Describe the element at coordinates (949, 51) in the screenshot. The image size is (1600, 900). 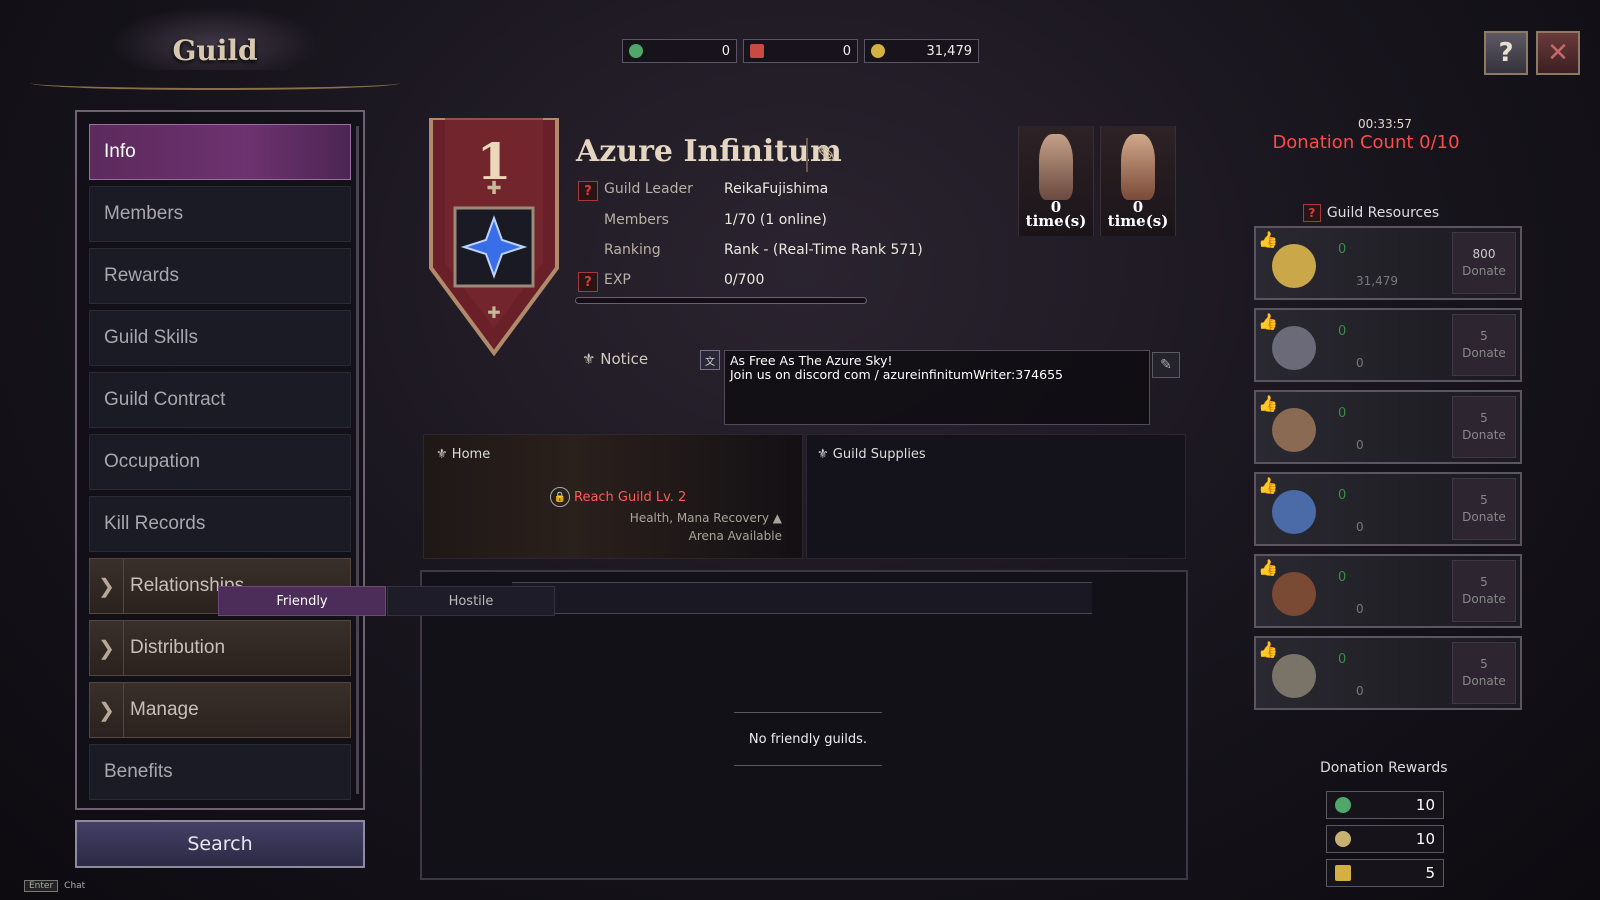
I see `currency-value: 31,479` at that location.